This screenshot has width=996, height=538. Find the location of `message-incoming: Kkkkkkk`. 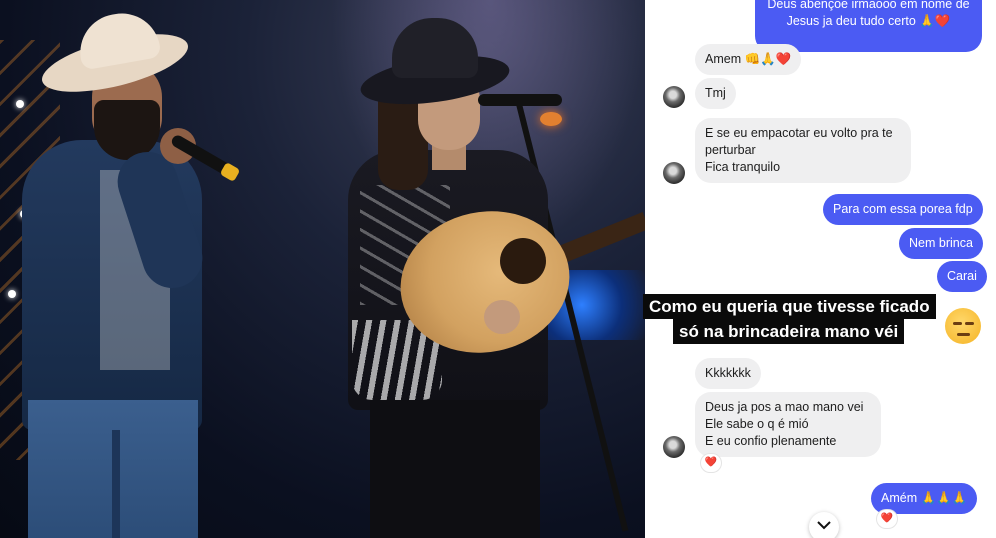

message-incoming: Kkkkkkk is located at coordinates (728, 373).